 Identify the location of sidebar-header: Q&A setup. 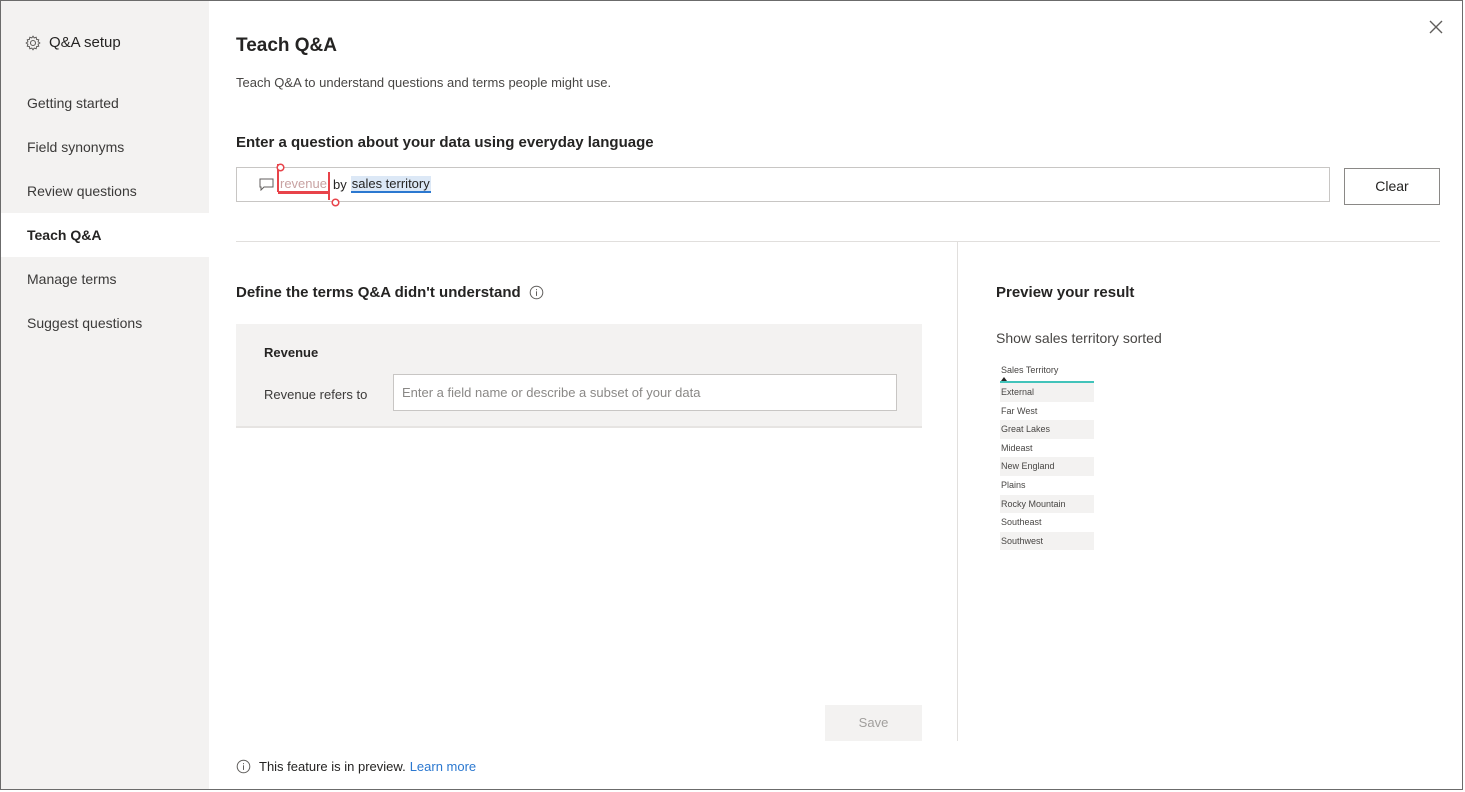
(73, 42).